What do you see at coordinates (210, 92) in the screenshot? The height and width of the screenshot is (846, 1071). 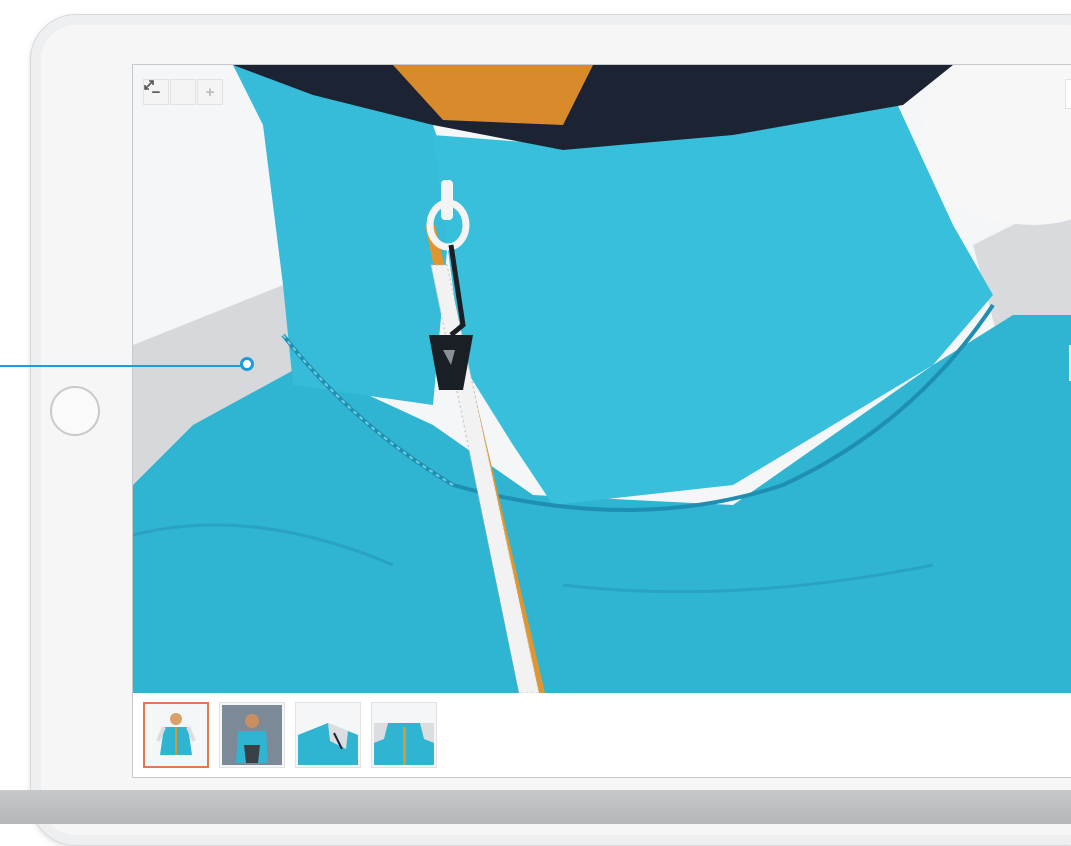 I see `zoom-in-button: +` at bounding box center [210, 92].